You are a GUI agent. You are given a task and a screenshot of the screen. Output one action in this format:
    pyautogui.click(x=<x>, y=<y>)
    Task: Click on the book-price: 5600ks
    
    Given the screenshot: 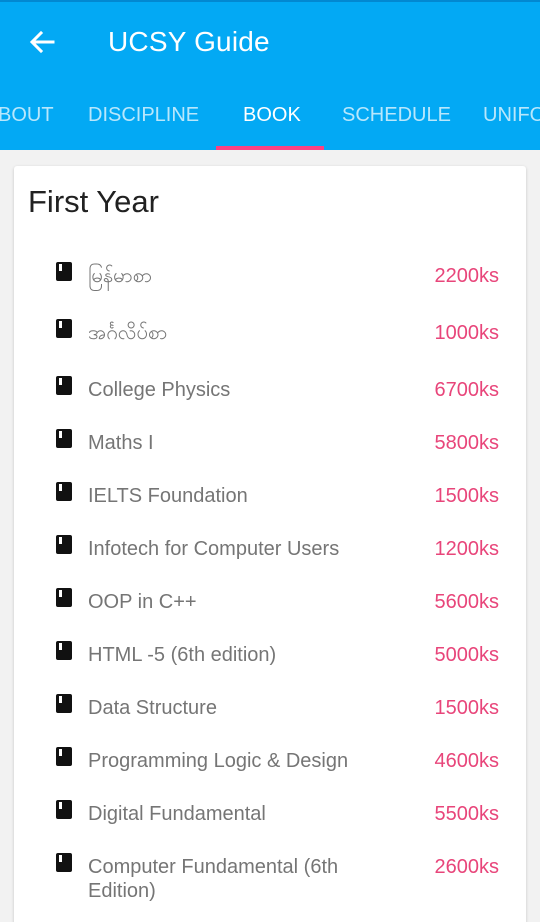 What is the action you would take?
    pyautogui.click(x=467, y=602)
    